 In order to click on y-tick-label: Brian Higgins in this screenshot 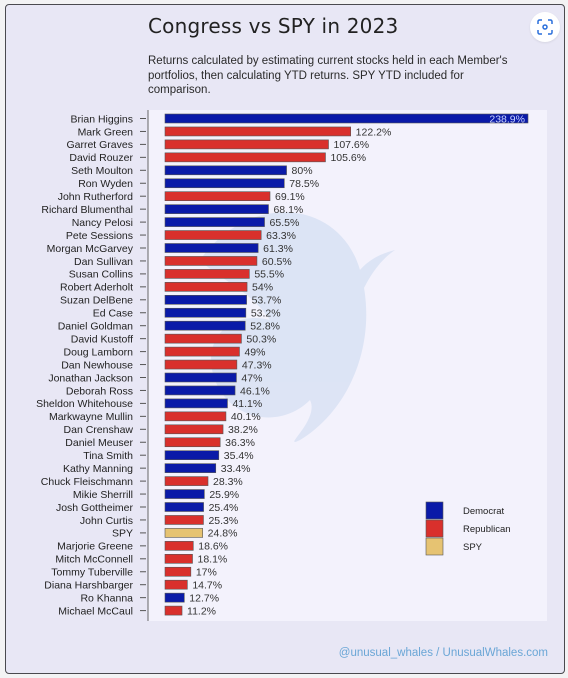, I will do `click(102, 119)`.